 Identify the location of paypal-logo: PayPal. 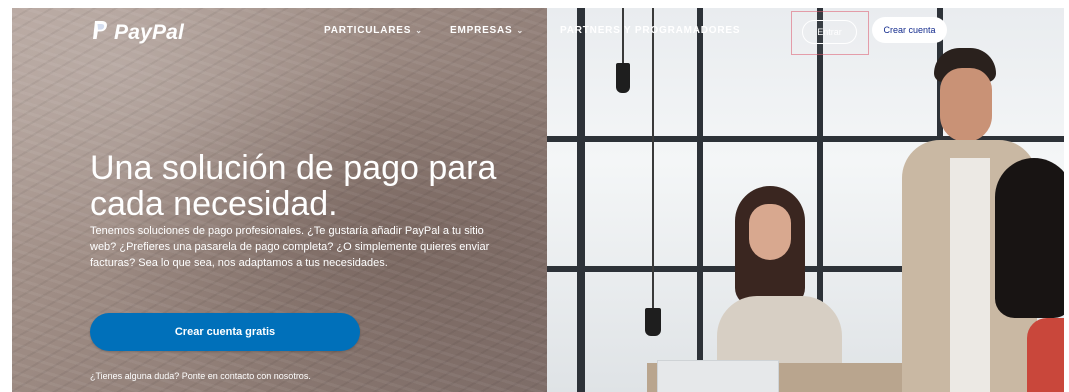
(138, 32).